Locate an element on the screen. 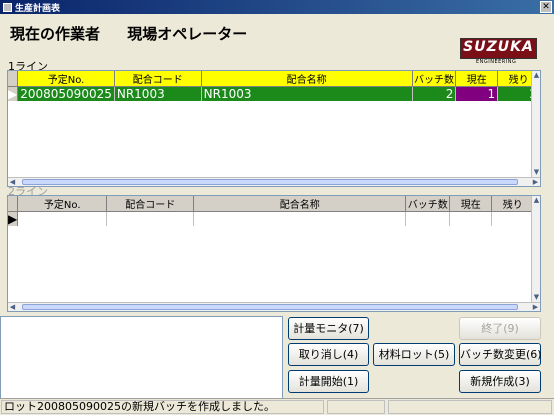 The image size is (554, 415). material-lot-button: 材料ロット(5) is located at coordinates (414, 354).